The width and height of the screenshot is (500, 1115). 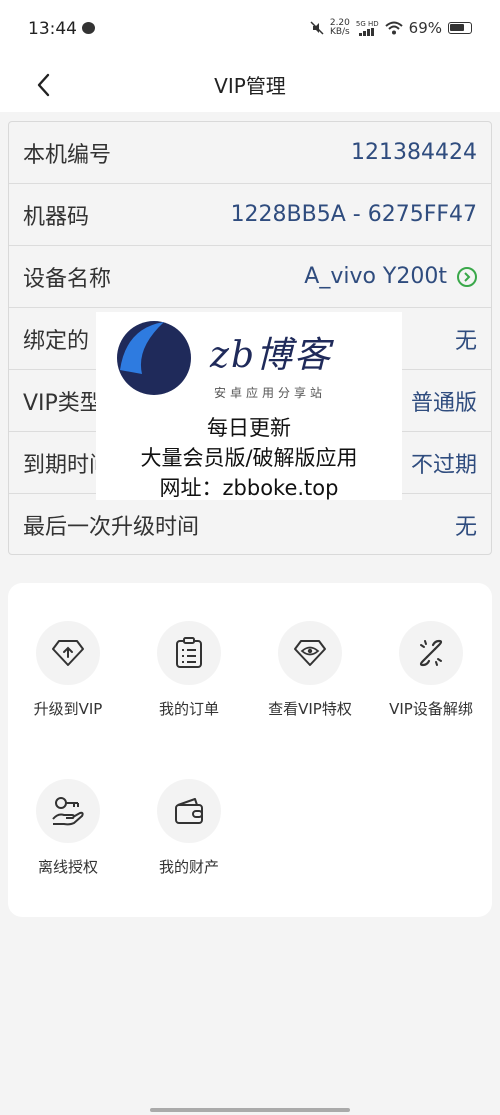 I want to click on chat-notification-icon, so click(x=88, y=28).